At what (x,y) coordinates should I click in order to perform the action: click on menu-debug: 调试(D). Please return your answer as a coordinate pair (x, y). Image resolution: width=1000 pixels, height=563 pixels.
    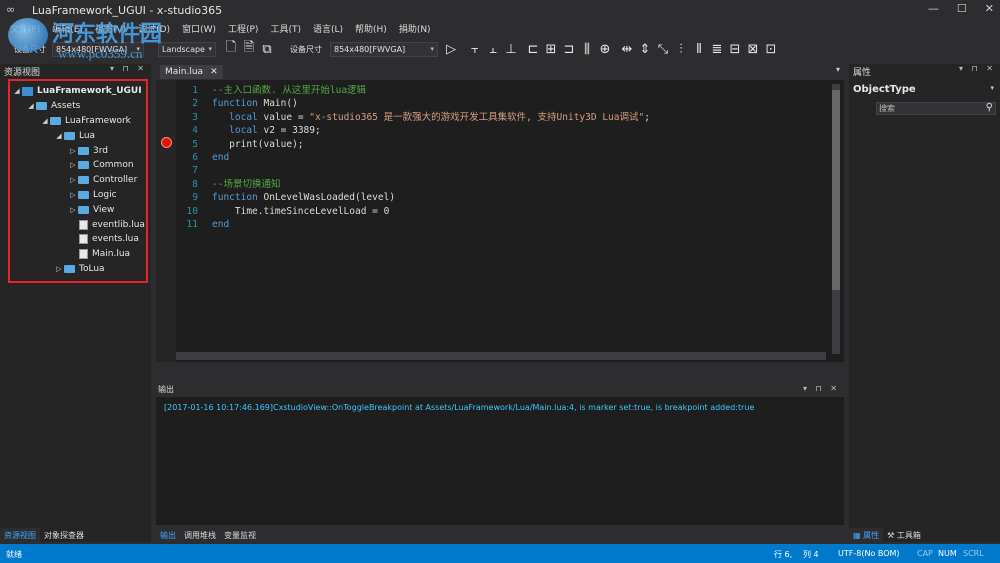
    Looking at the image, I should click on (154, 28).